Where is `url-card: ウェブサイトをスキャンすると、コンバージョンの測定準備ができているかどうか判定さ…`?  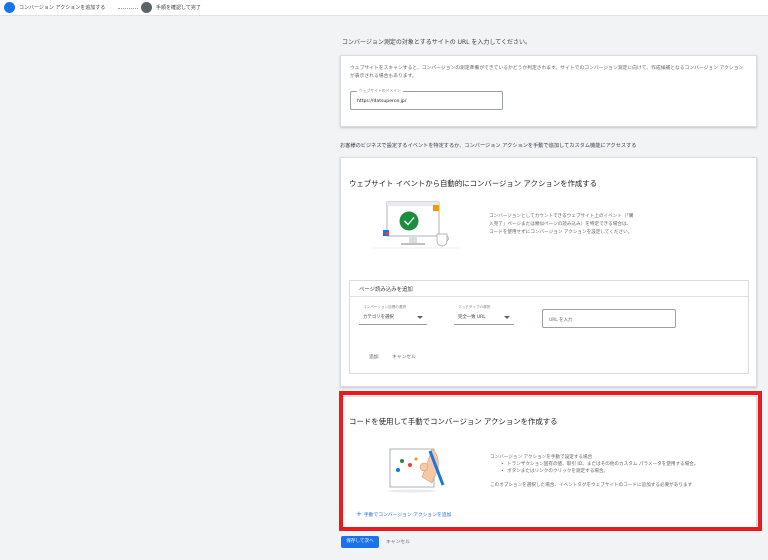
url-card: ウェブサイトをスキャンすると、コンバージョンの測定準備ができているかどうか判定さ… is located at coordinates (548, 91).